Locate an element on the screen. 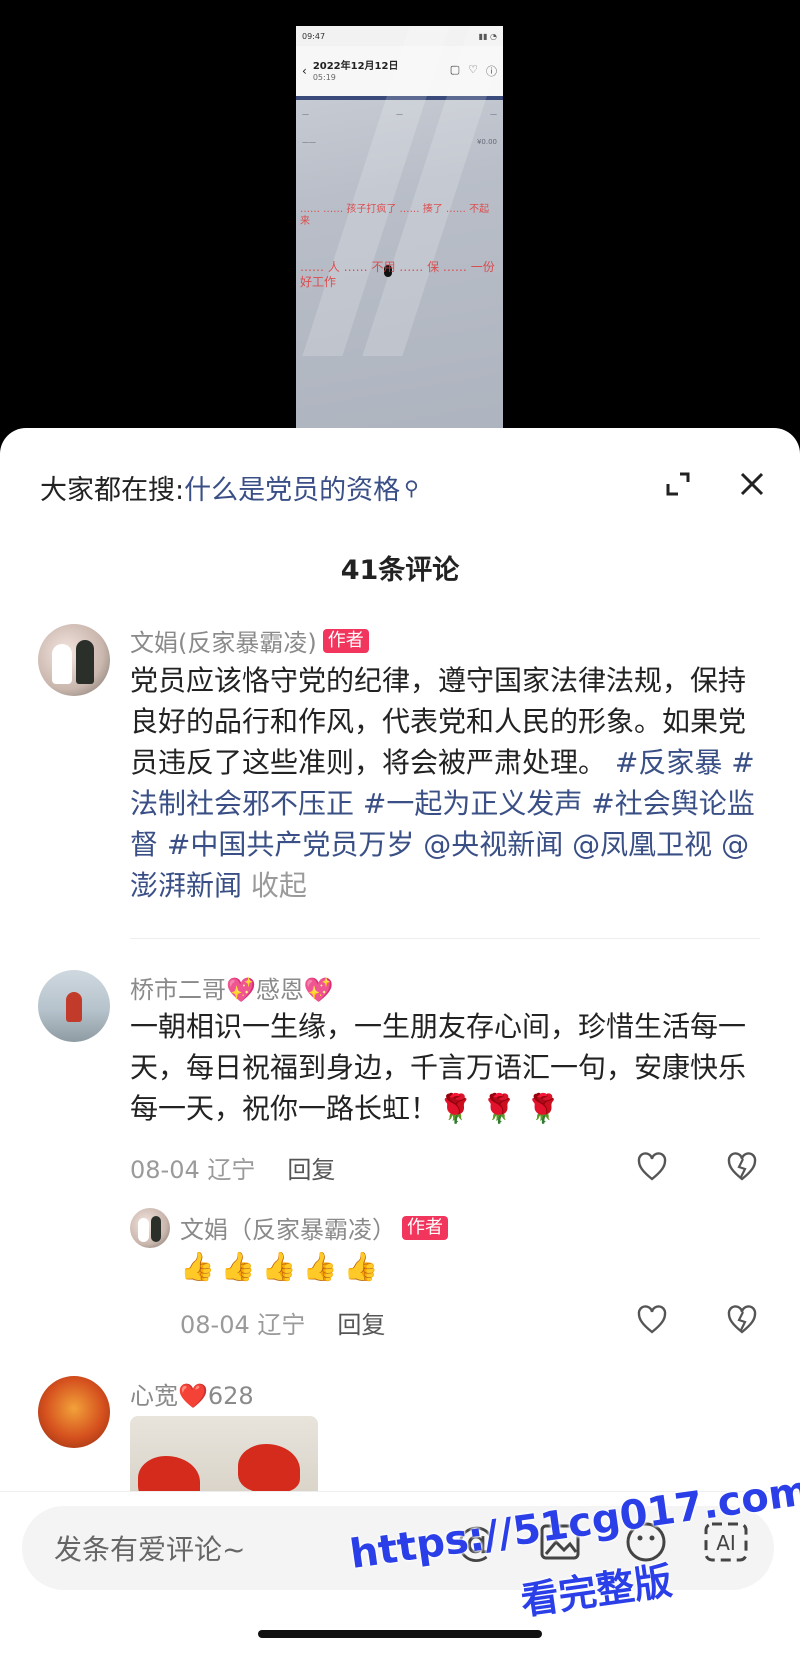 The width and height of the screenshot is (800, 1661). search-icon: ⚲ is located at coordinates (411, 487).